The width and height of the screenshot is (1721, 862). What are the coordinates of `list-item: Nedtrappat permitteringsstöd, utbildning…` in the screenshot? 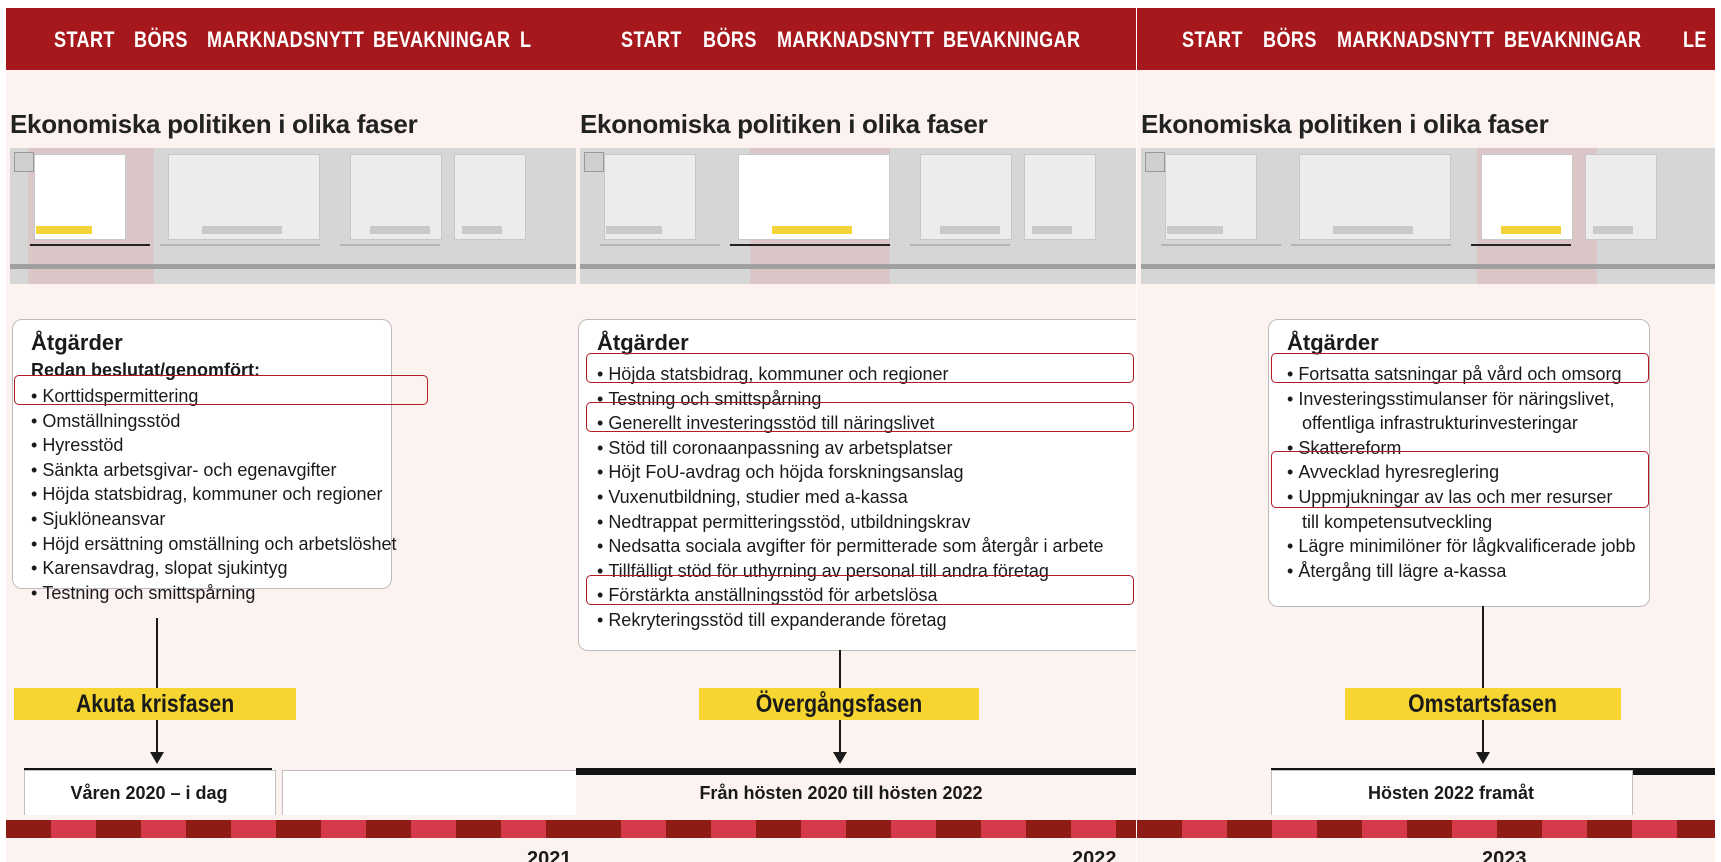 It's located at (850, 522).